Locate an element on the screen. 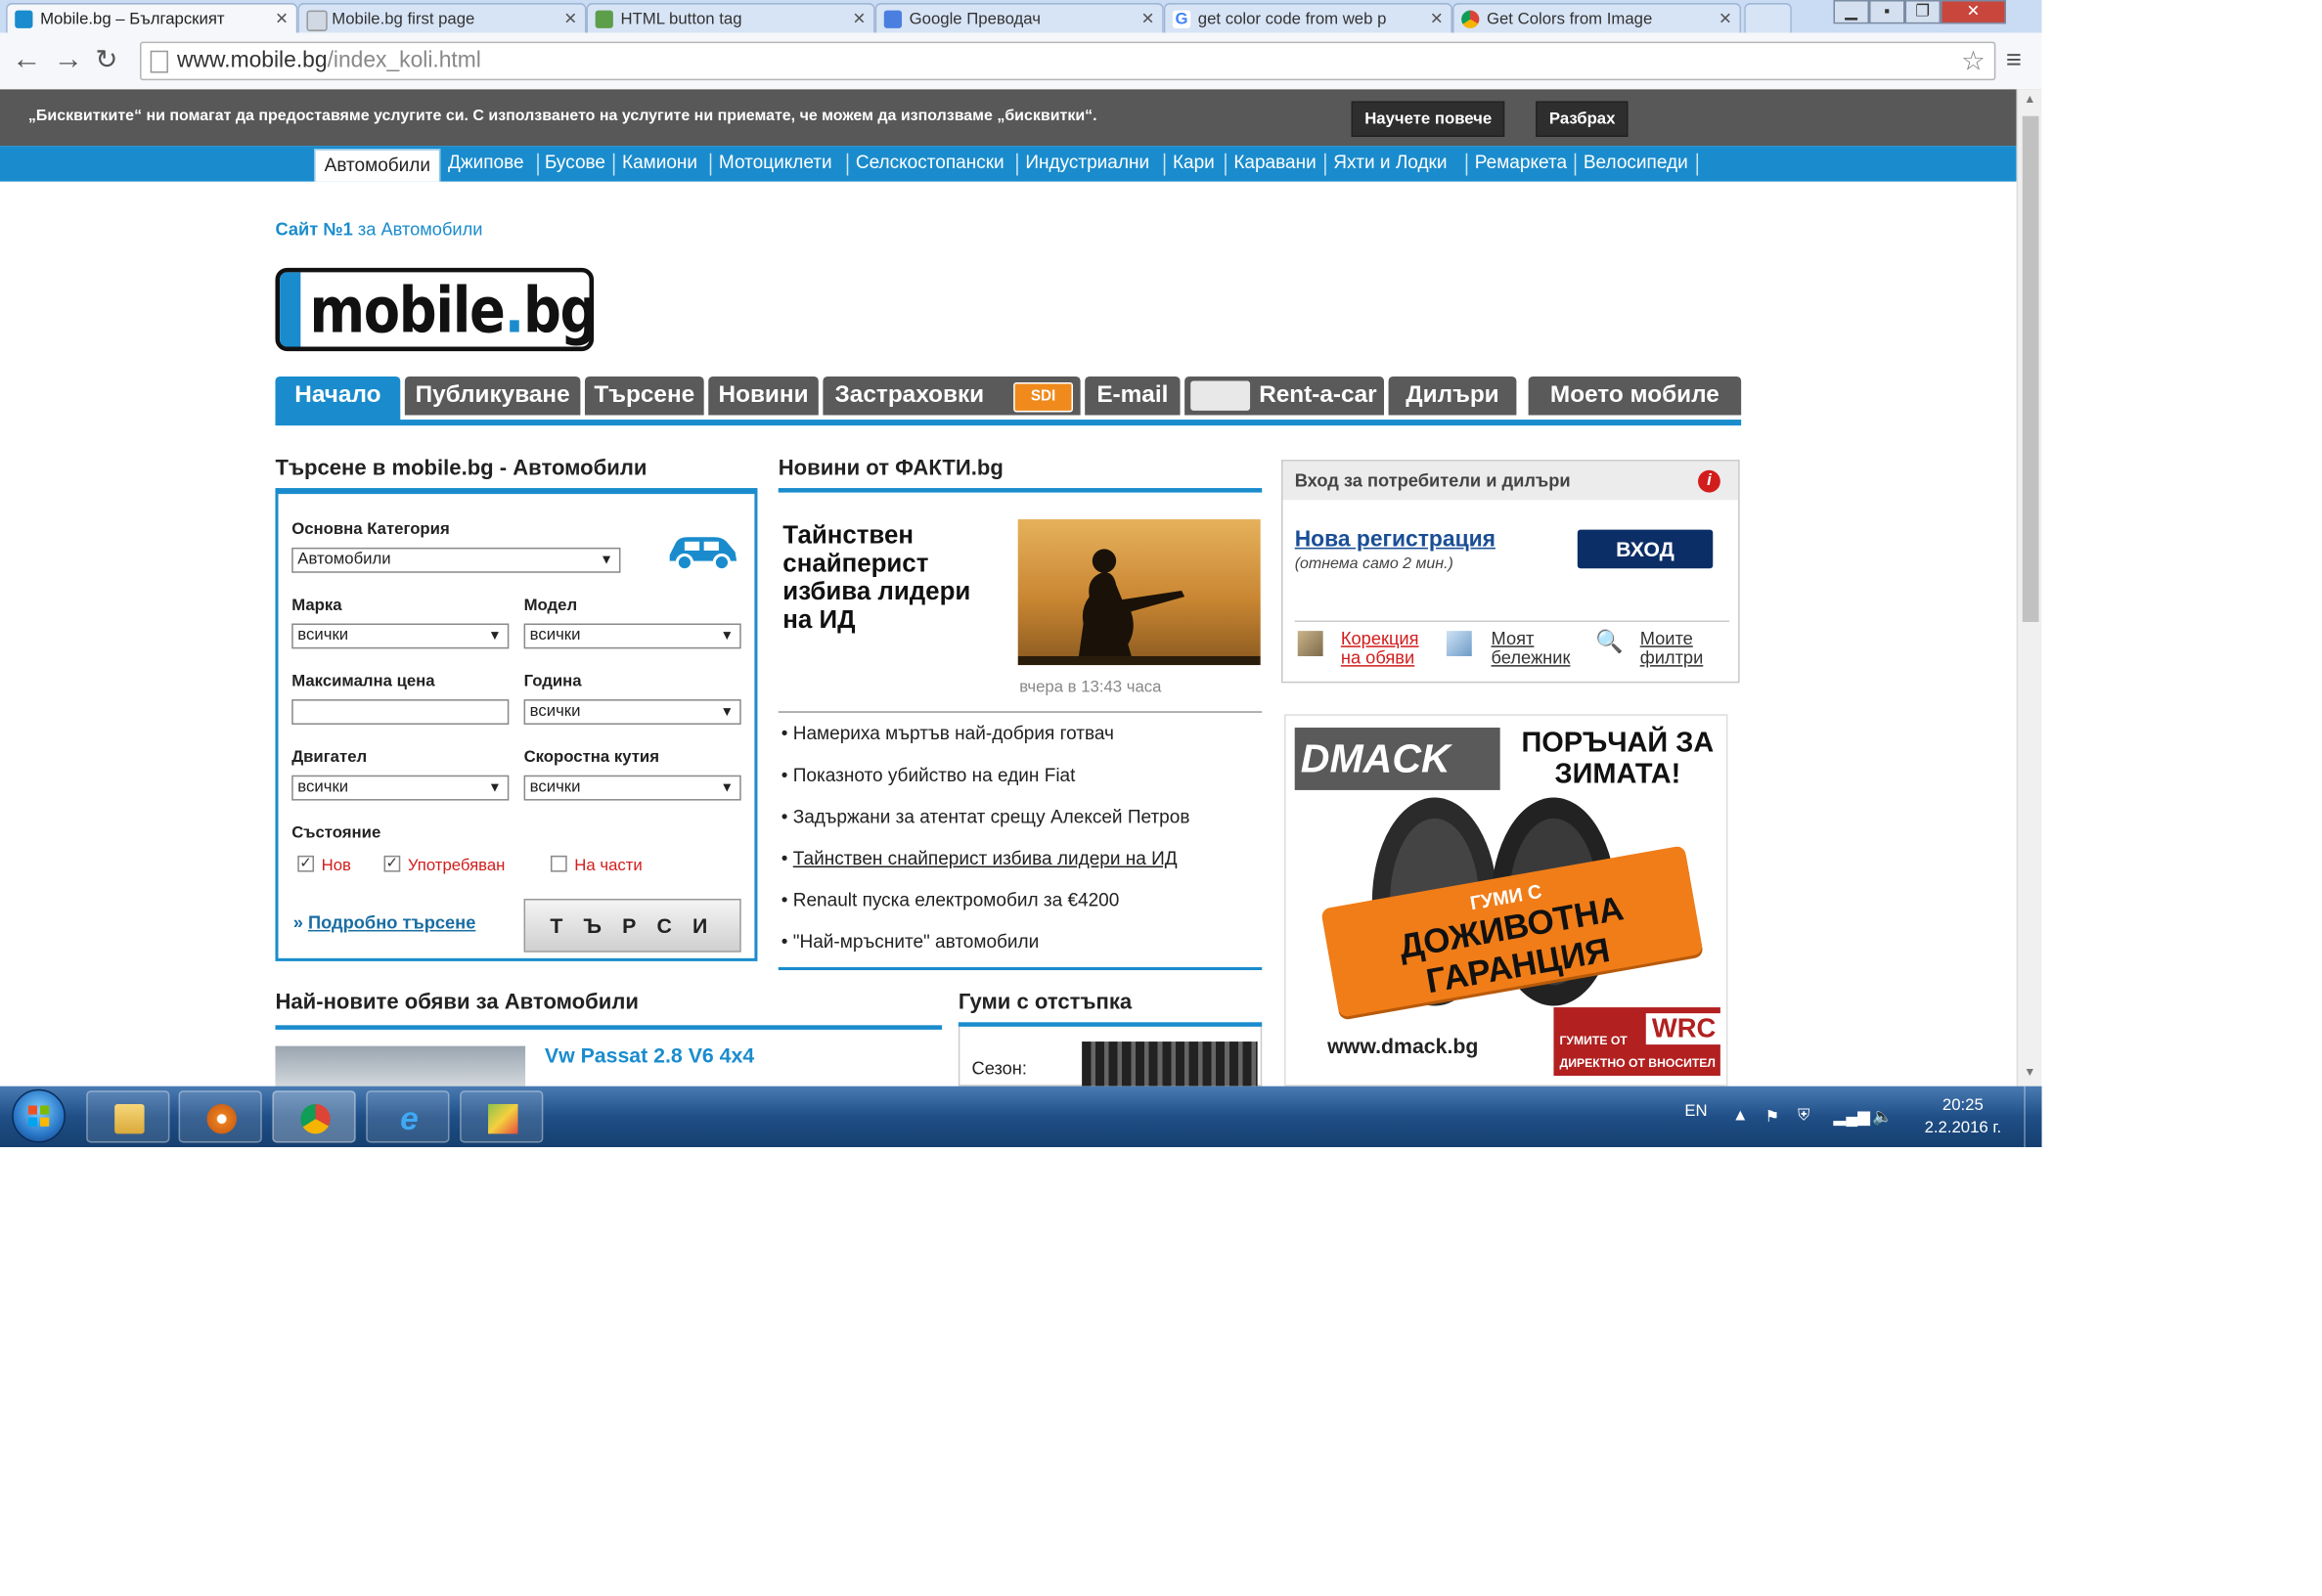 This screenshot has height=1596, width=2322. parts-checkbox is located at coordinates (558, 863).